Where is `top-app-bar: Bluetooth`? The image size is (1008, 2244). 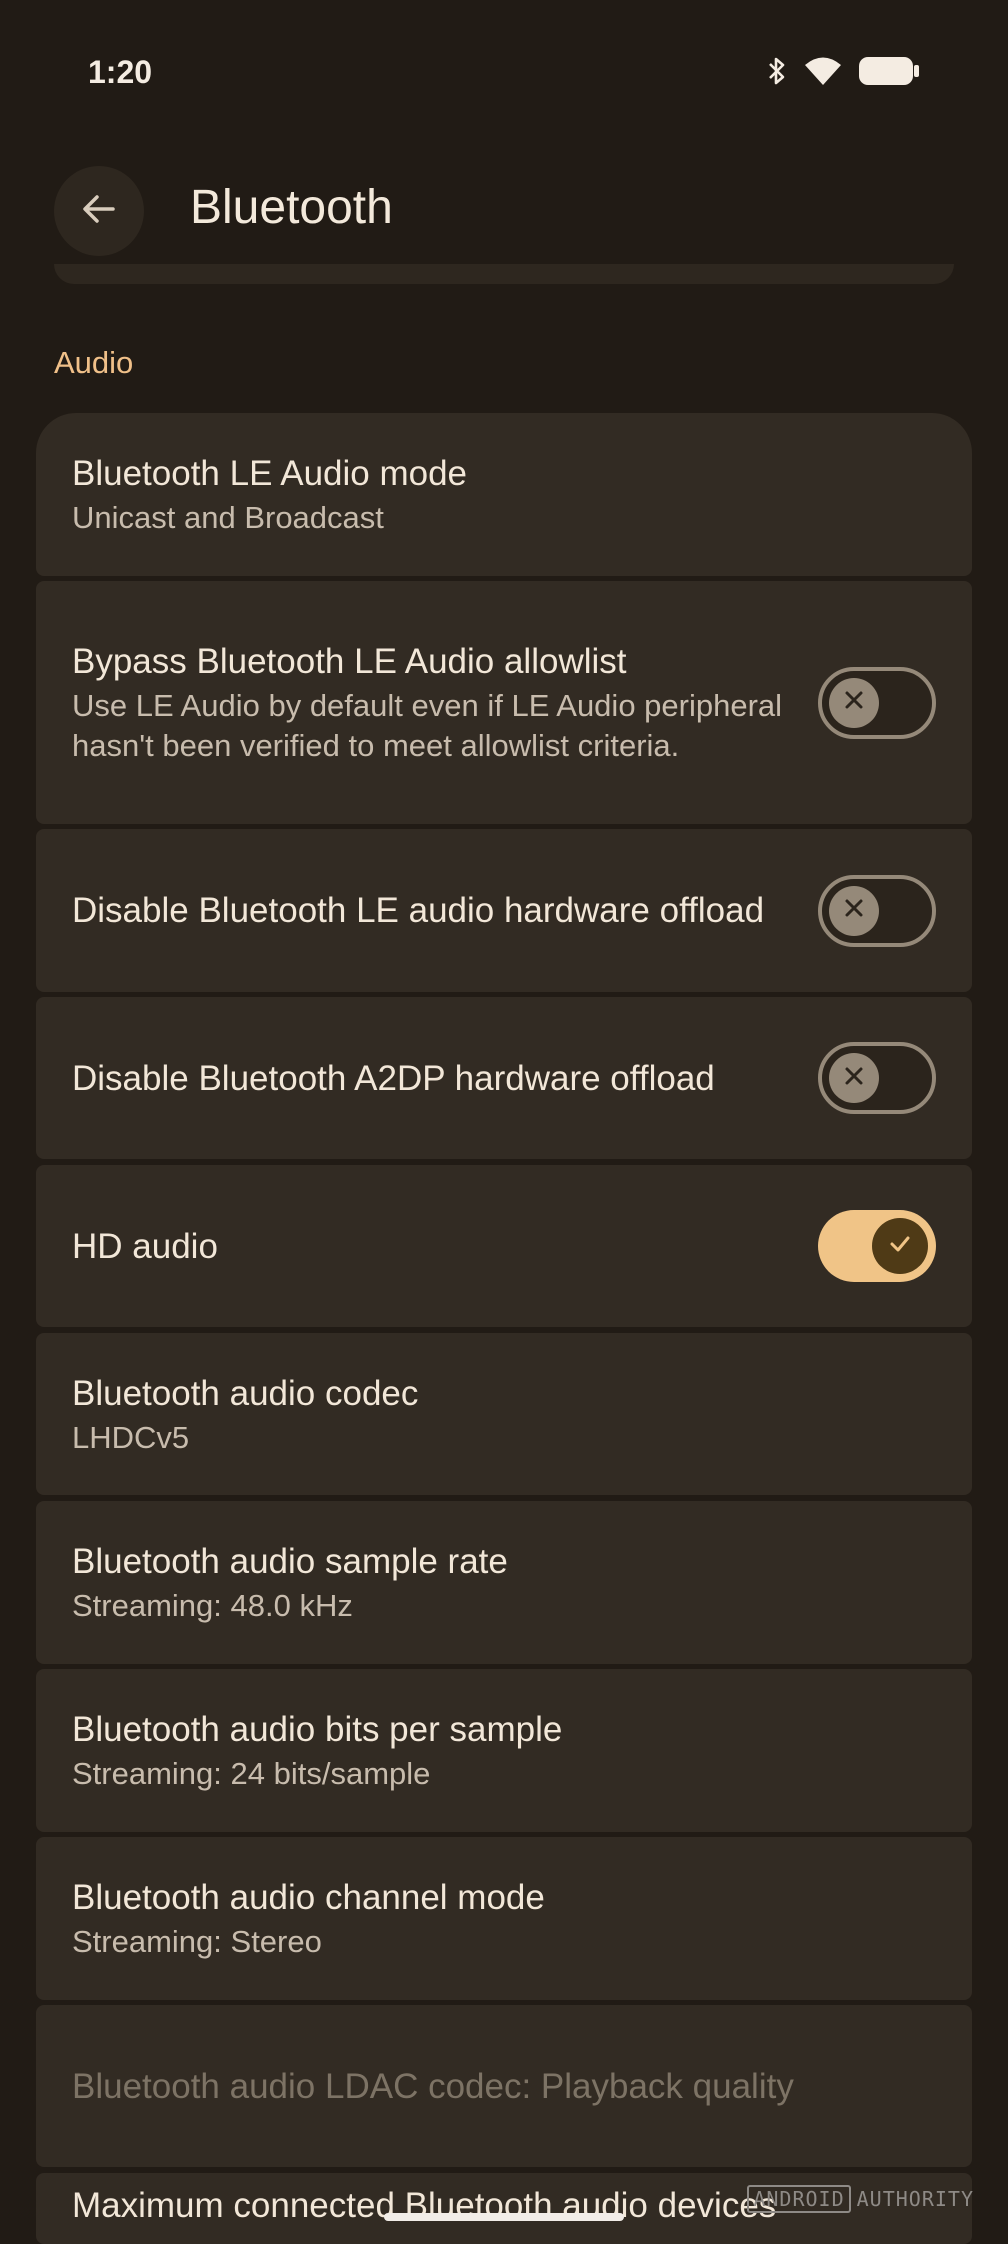 top-app-bar: Bluetooth is located at coordinates (504, 215).